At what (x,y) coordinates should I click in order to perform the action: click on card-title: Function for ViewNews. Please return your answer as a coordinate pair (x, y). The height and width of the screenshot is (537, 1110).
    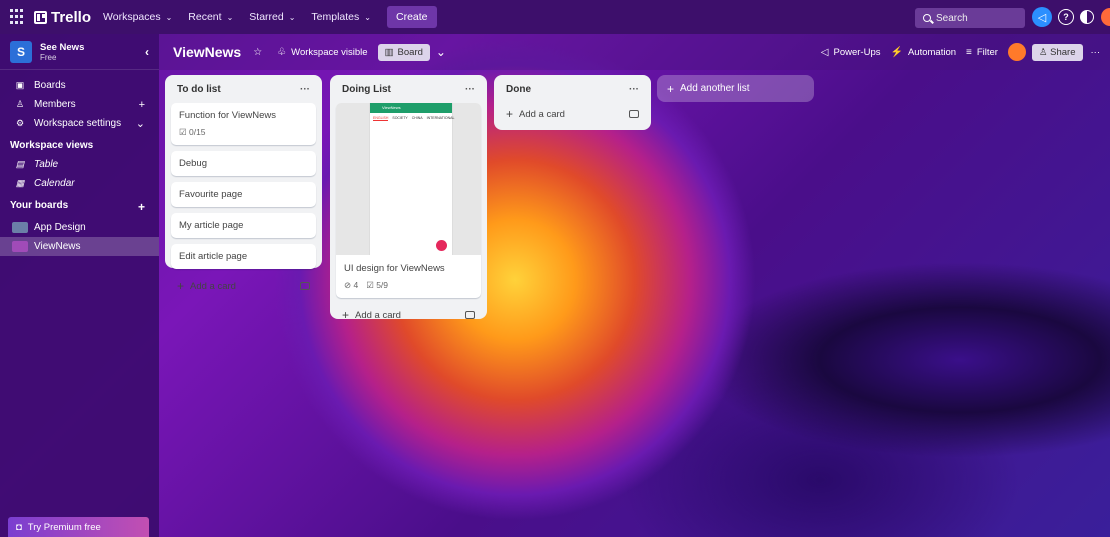
    Looking at the image, I should click on (227, 115).